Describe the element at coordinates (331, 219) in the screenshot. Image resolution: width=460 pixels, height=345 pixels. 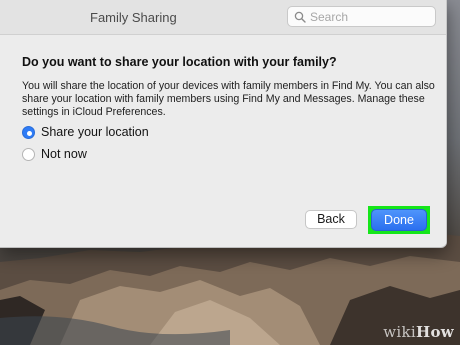
I see `back-button: Back` at that location.